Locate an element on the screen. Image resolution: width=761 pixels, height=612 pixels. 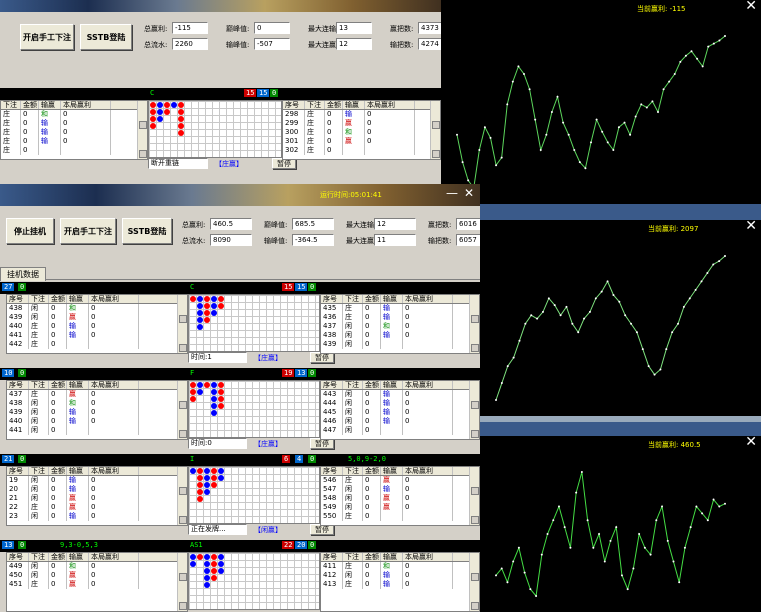
table-row: 299 庄 0 赢 0 is located at coordinates (361, 123).